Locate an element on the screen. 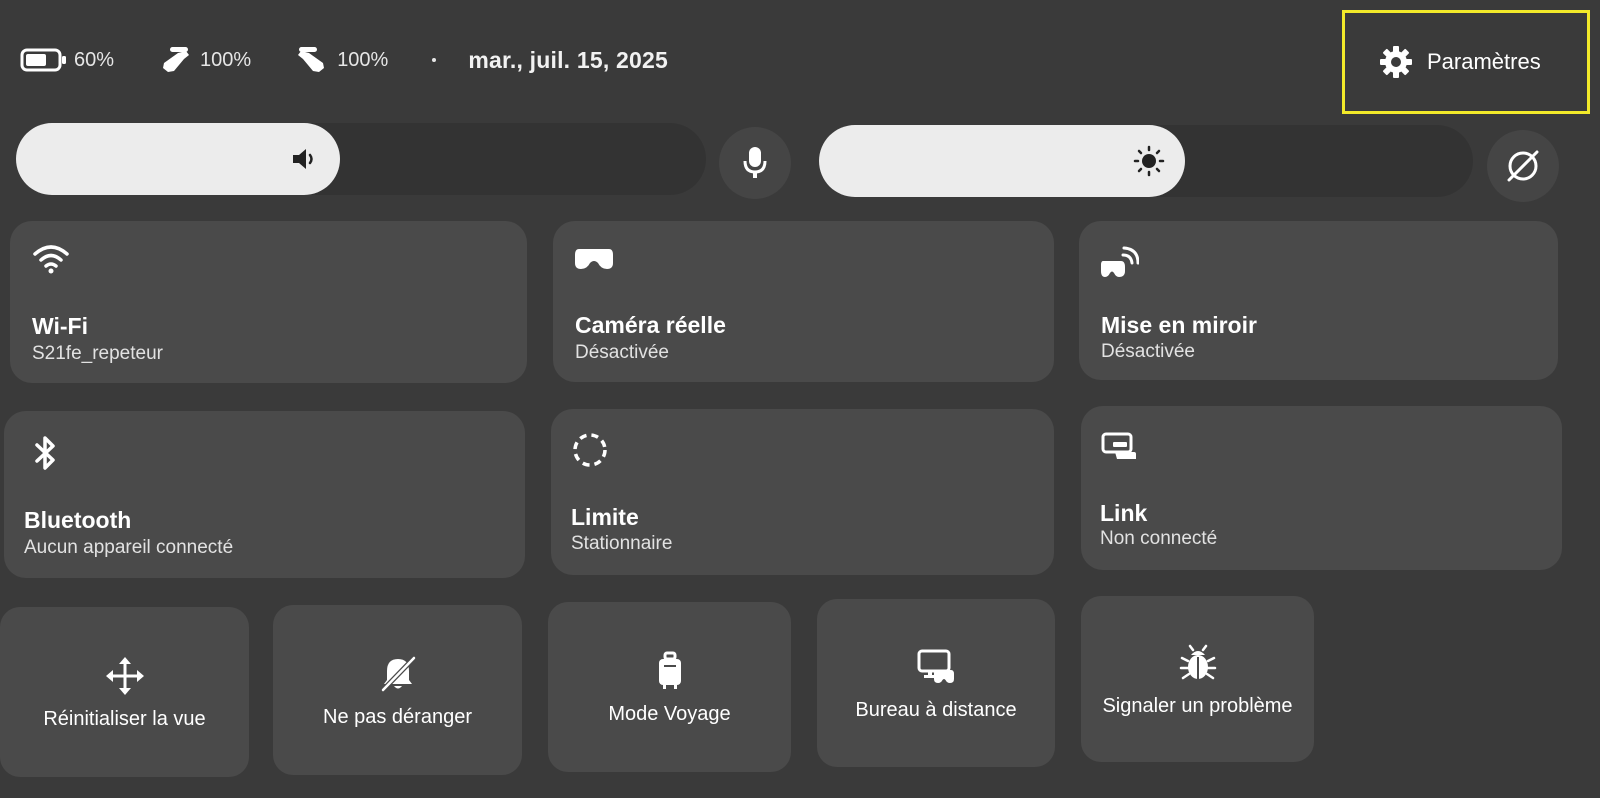  casting-tile: Mise en miroir Désactivée is located at coordinates (1318, 300).